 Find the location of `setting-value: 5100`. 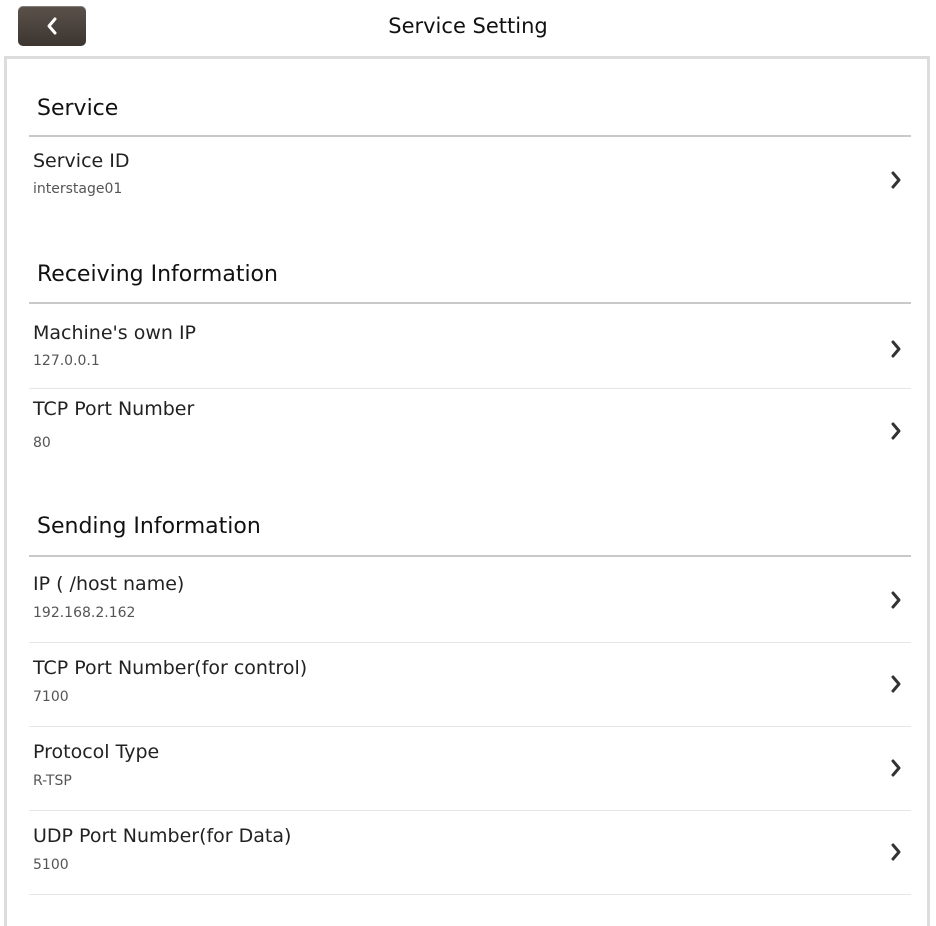

setting-value: 5100 is located at coordinates (51, 865).